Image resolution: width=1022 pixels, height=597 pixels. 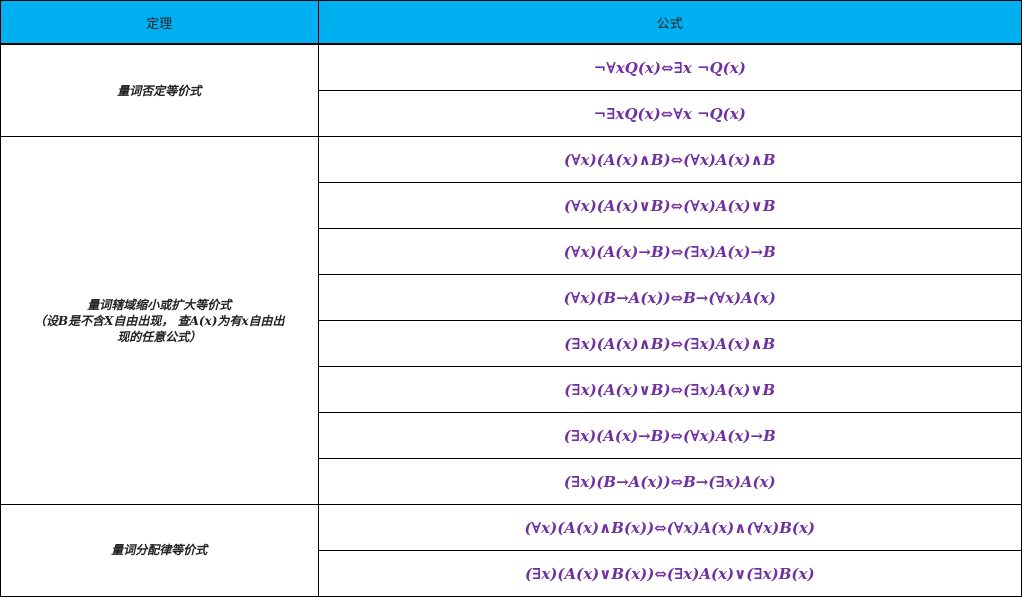 I want to click on formula-column-header: 公式, so click(x=669, y=23).